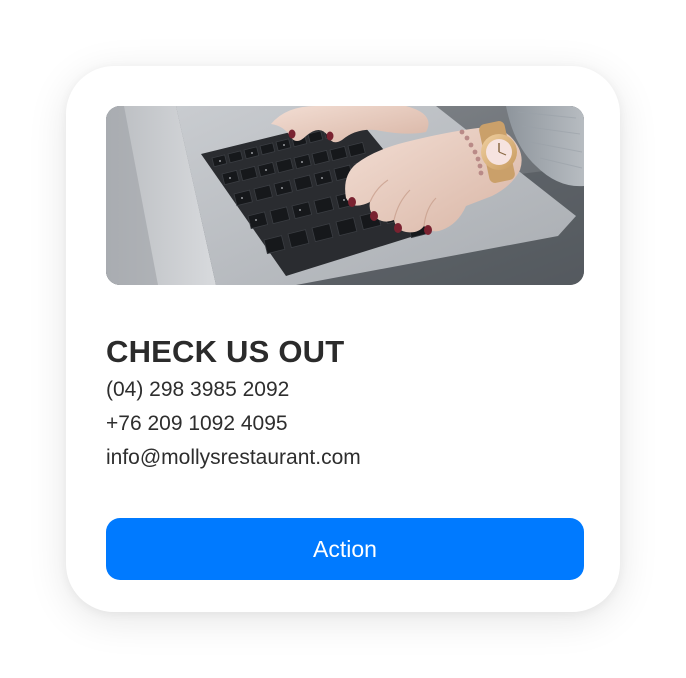 The width and height of the screenshot is (686, 678). Describe the element at coordinates (345, 549) in the screenshot. I see `action-button: Action` at that location.